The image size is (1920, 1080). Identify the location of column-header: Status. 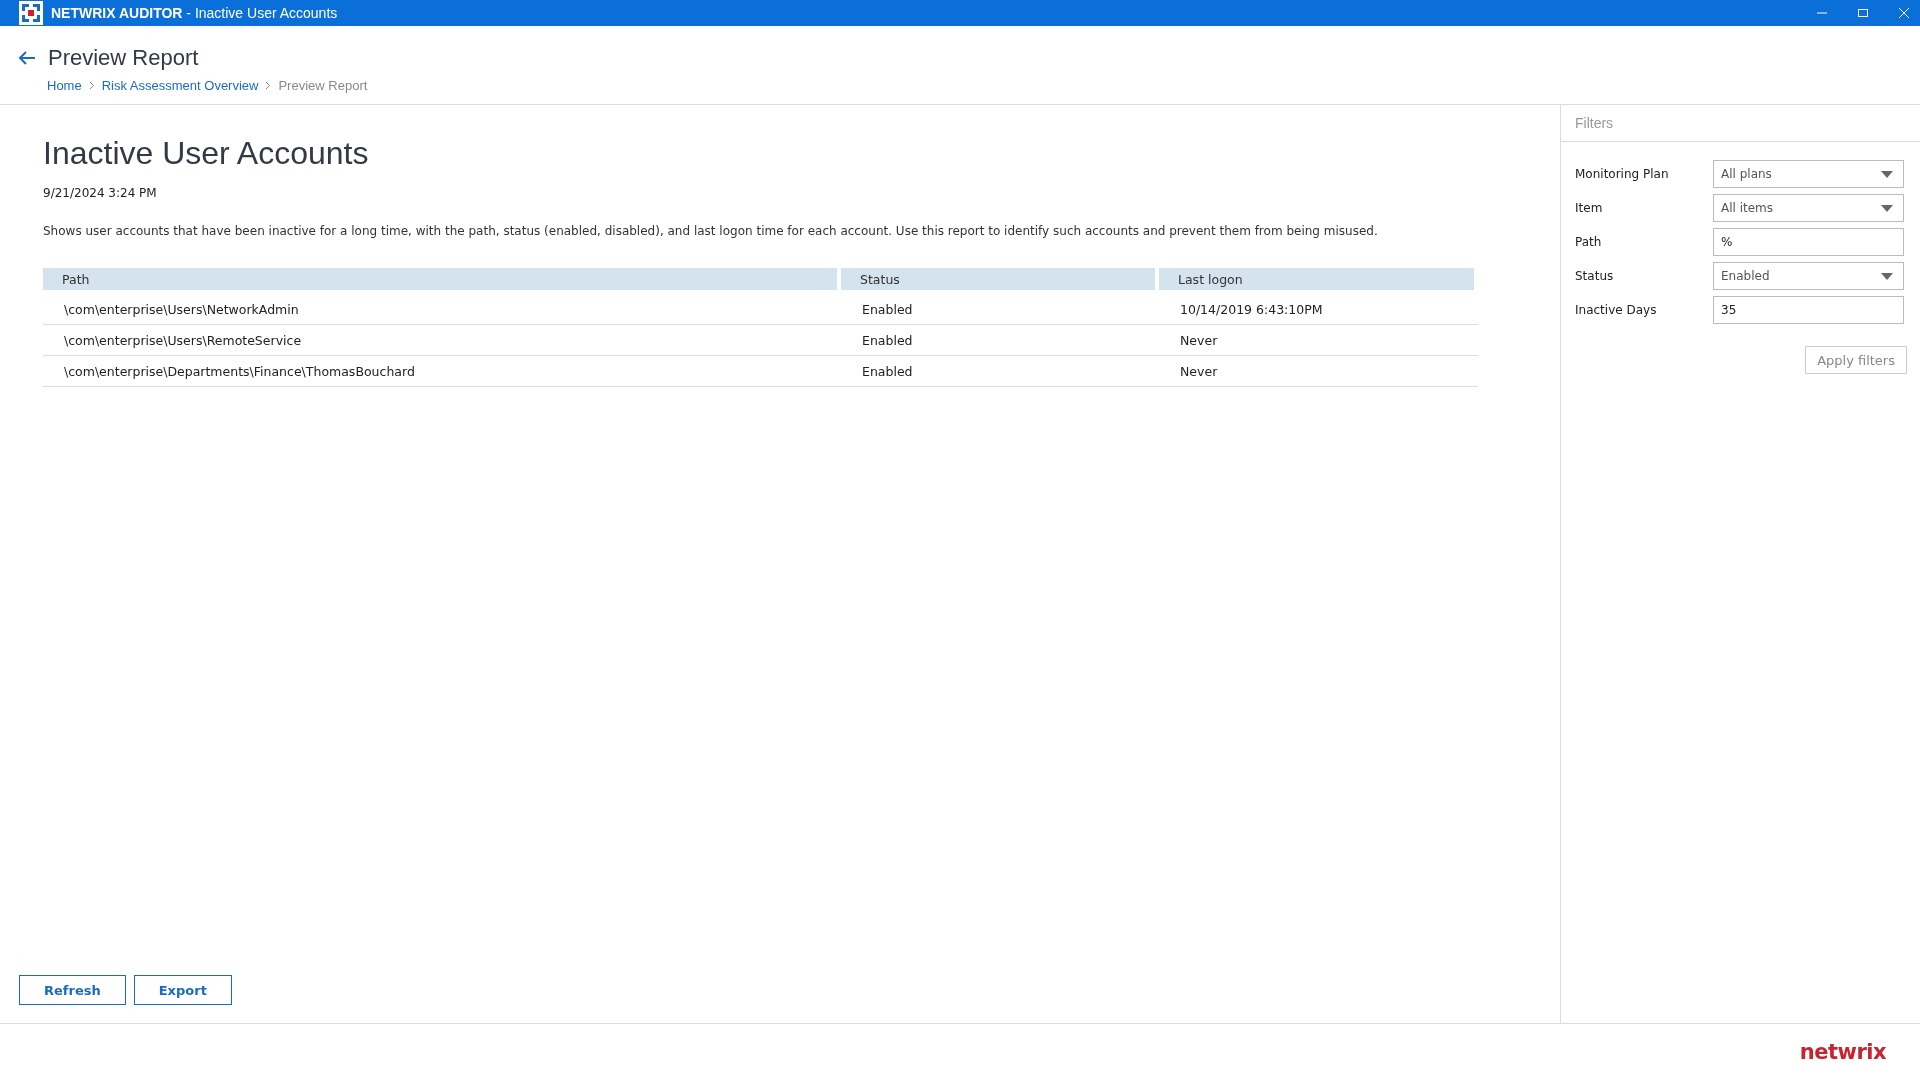
(998, 279).